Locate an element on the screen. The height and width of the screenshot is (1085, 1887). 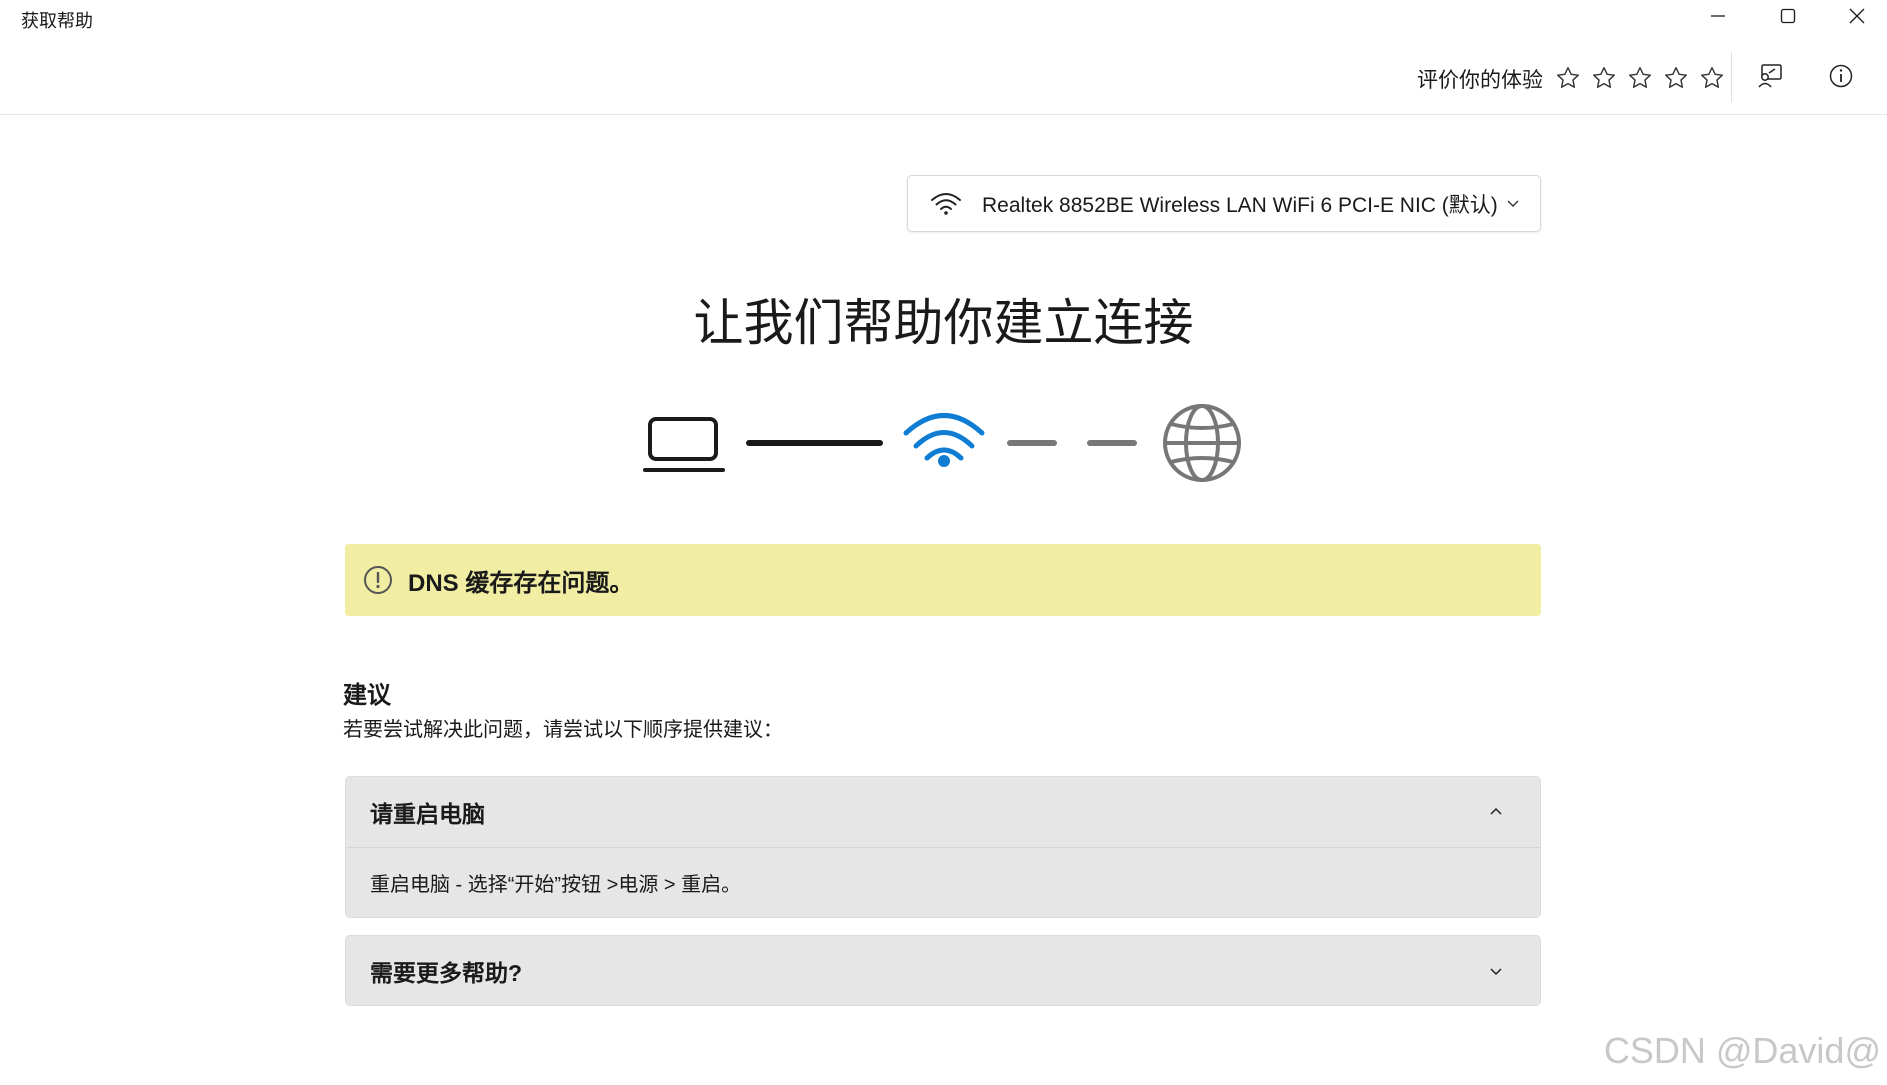
feedback-button is located at coordinates (1770, 76).